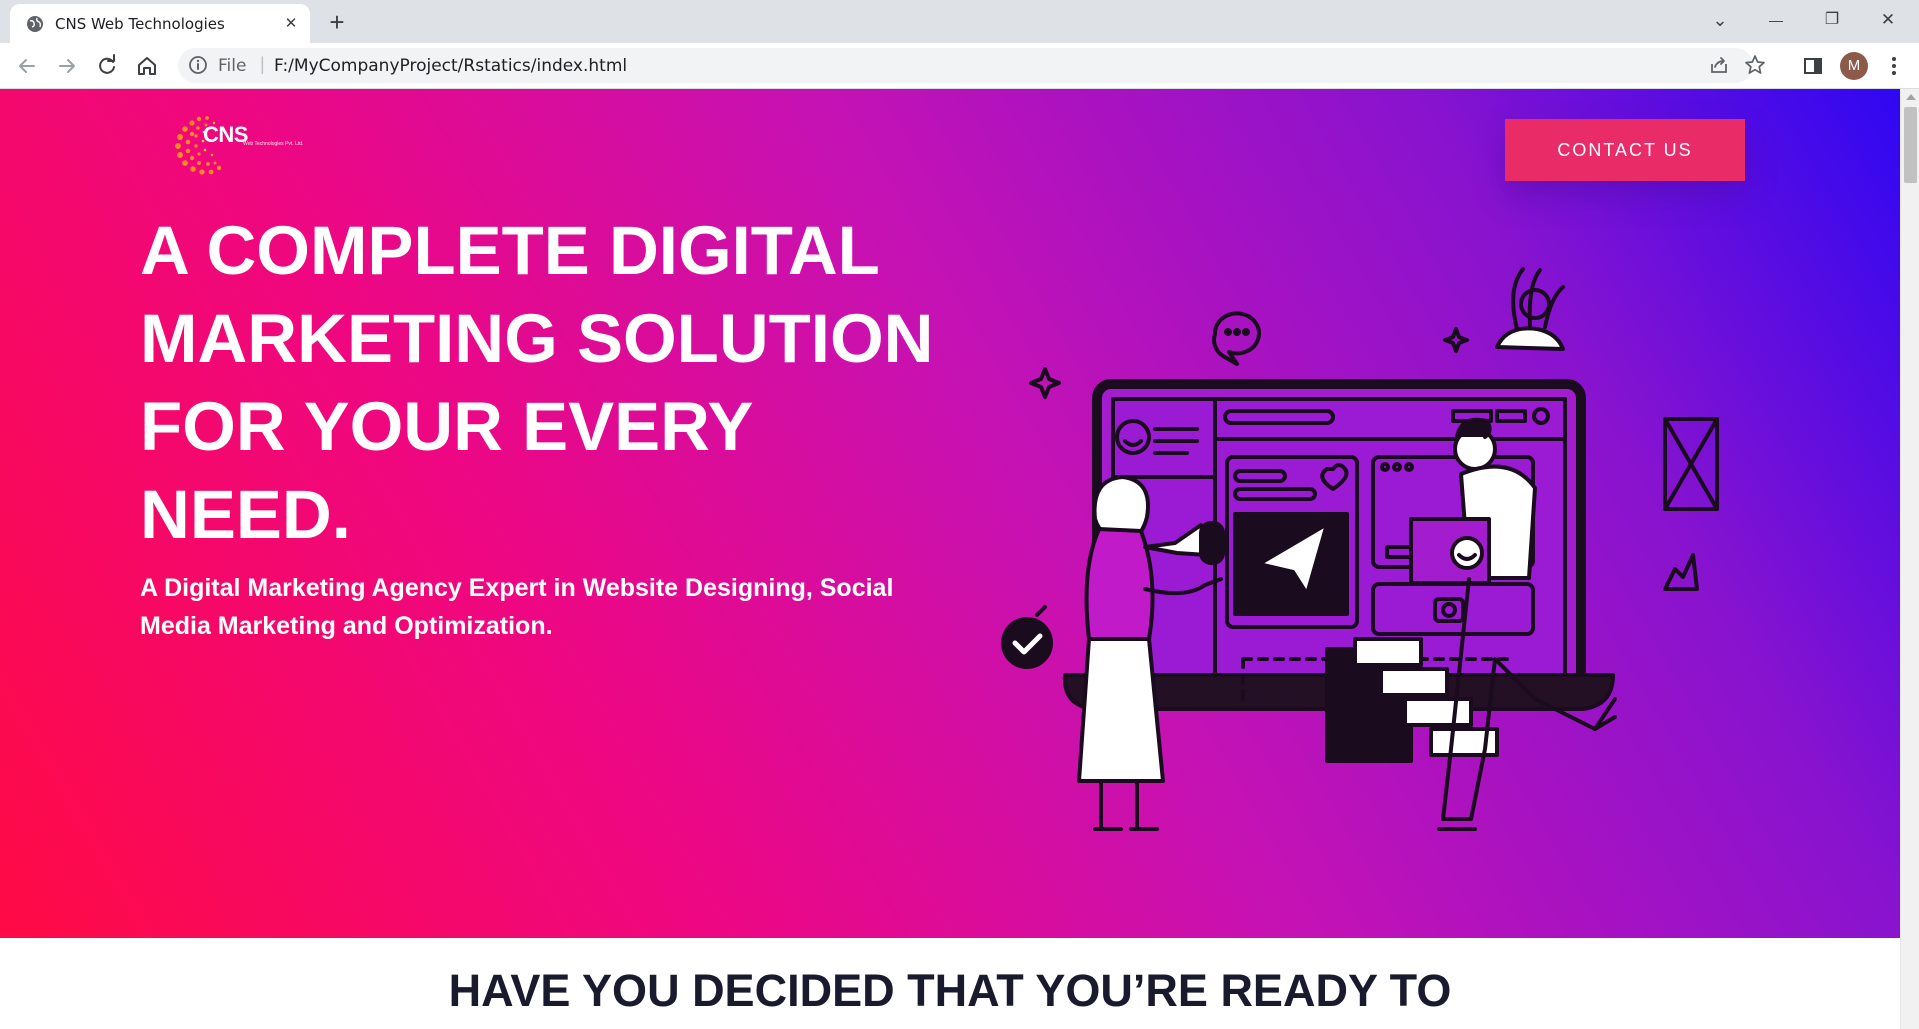 The image size is (1919, 1029). Describe the element at coordinates (1888, 20) in the screenshot. I see `window-close-icon: ✕` at that location.